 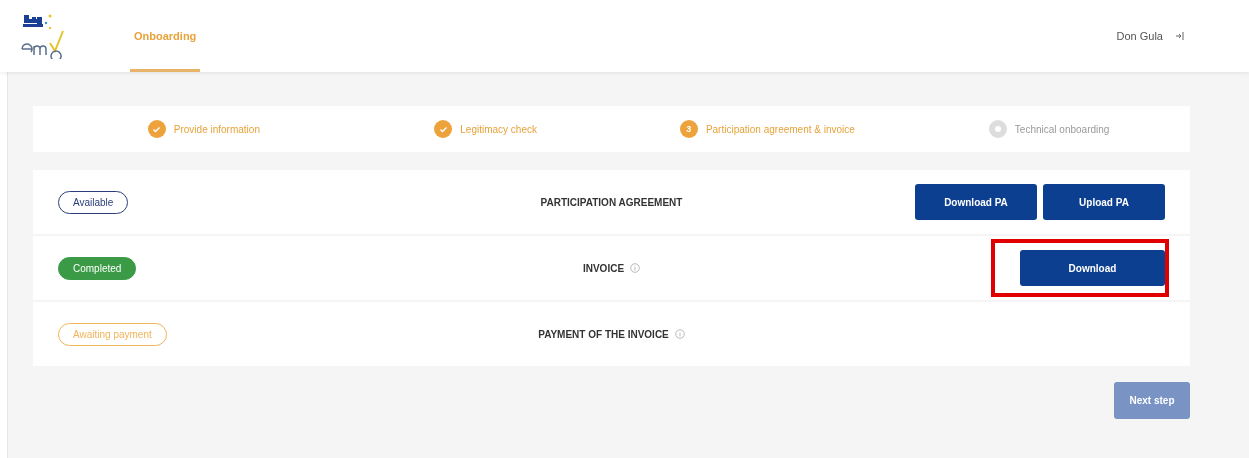 I want to click on row-title: PARTICIPATION AGREEMENT, so click(x=611, y=202).